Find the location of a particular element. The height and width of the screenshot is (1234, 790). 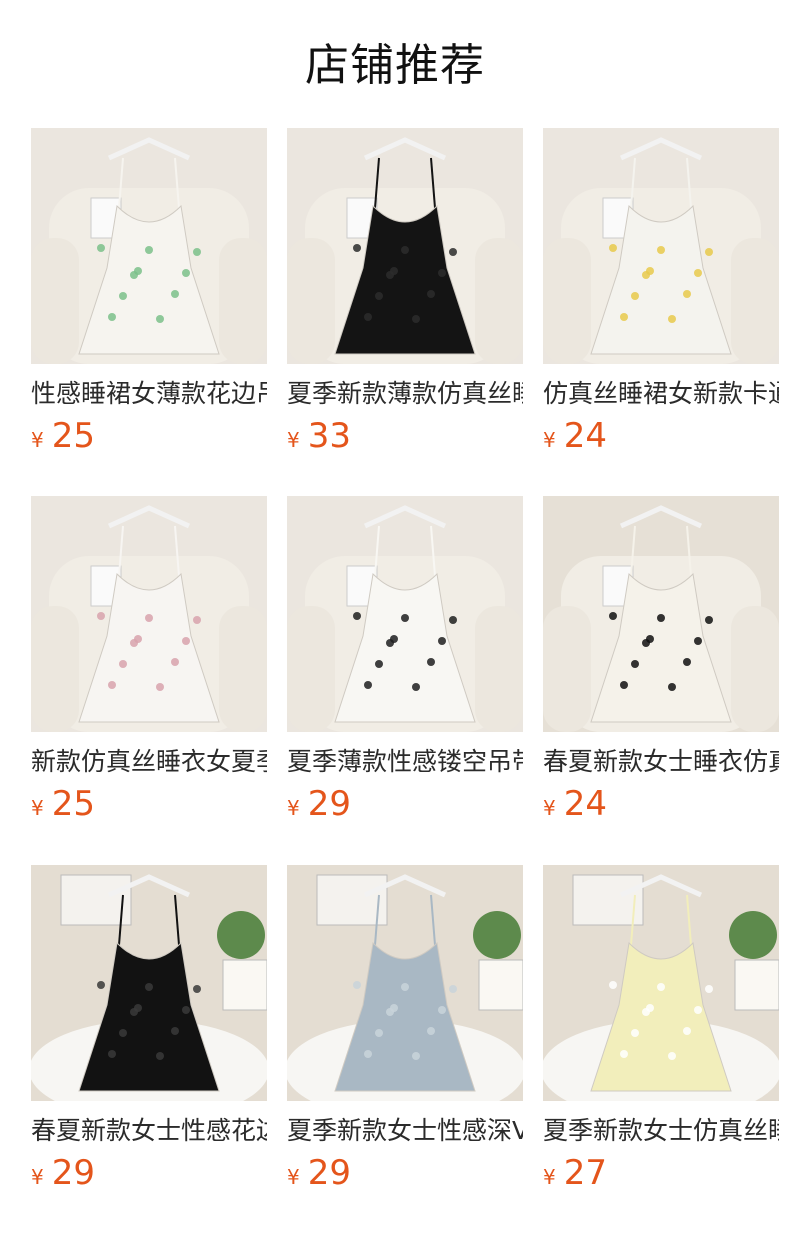

product-card: 新款仿真丝睡衣女夏季吊带 ¥ 25 is located at coordinates (149, 660).